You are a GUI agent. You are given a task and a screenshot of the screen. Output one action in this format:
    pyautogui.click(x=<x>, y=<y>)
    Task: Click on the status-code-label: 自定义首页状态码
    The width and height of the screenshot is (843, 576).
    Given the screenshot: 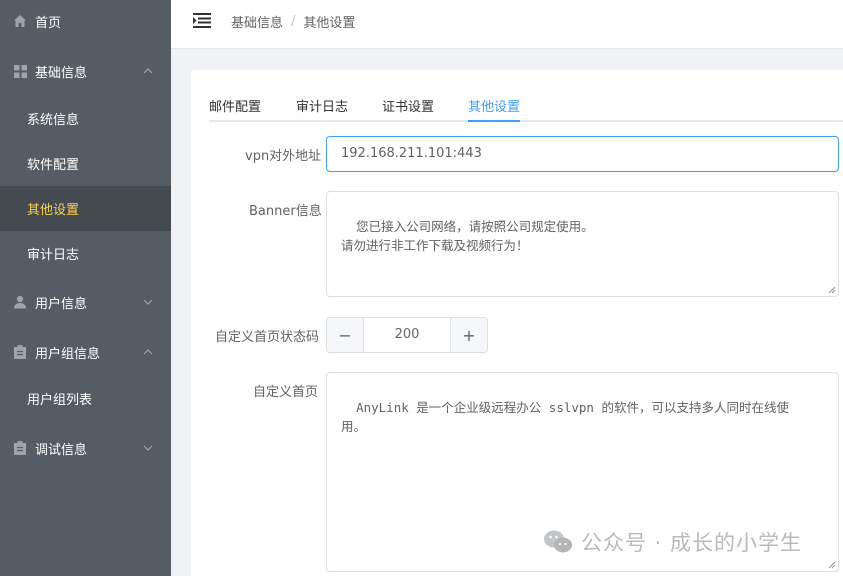 What is the action you would take?
    pyautogui.click(x=267, y=337)
    